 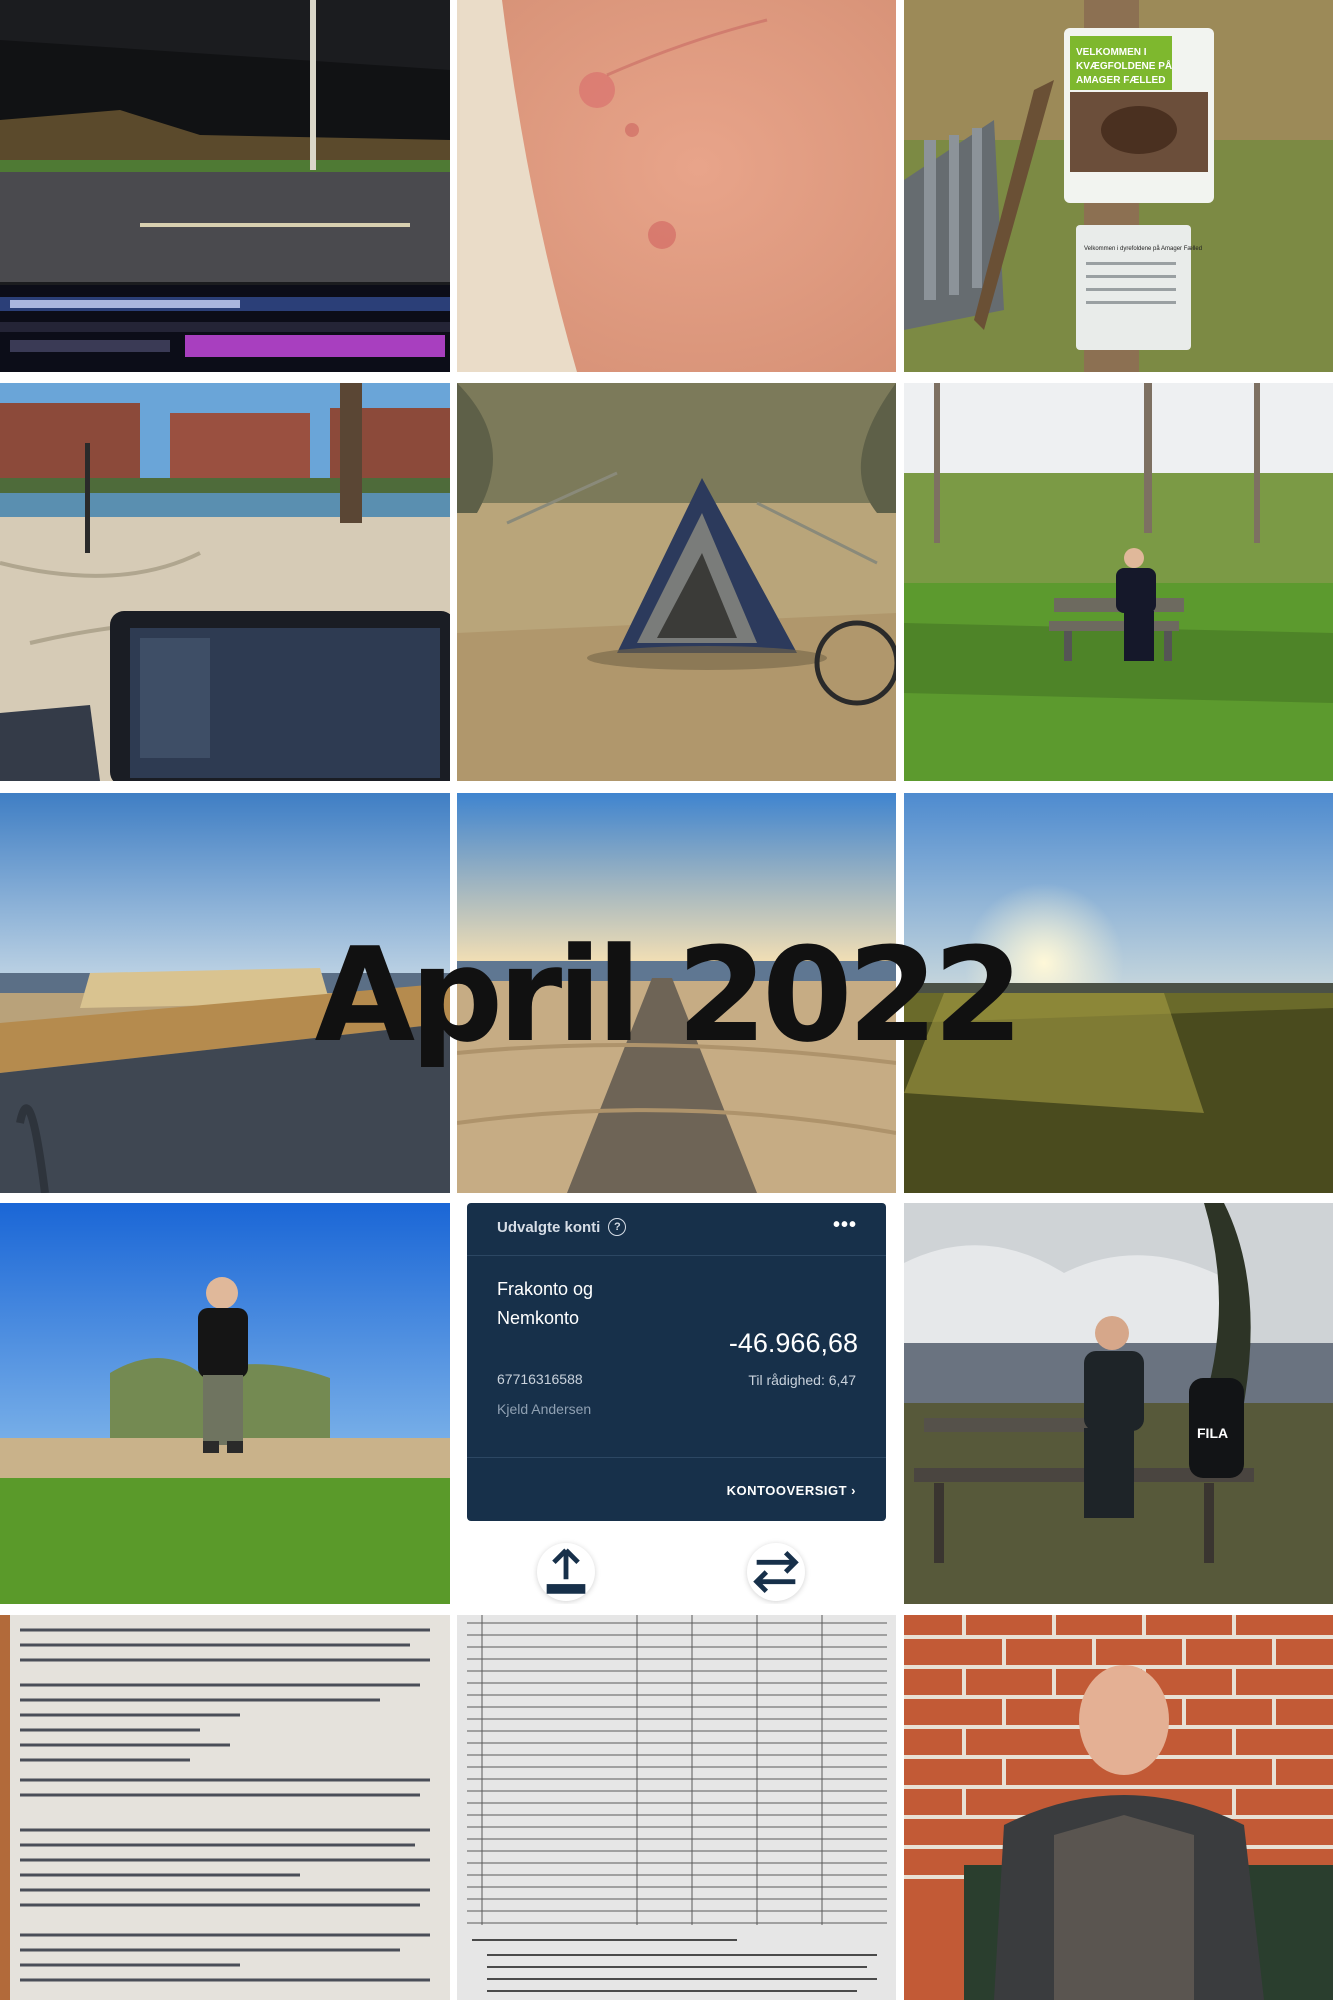 I want to click on night-road-laptop-photo, so click(x=225, y=186).